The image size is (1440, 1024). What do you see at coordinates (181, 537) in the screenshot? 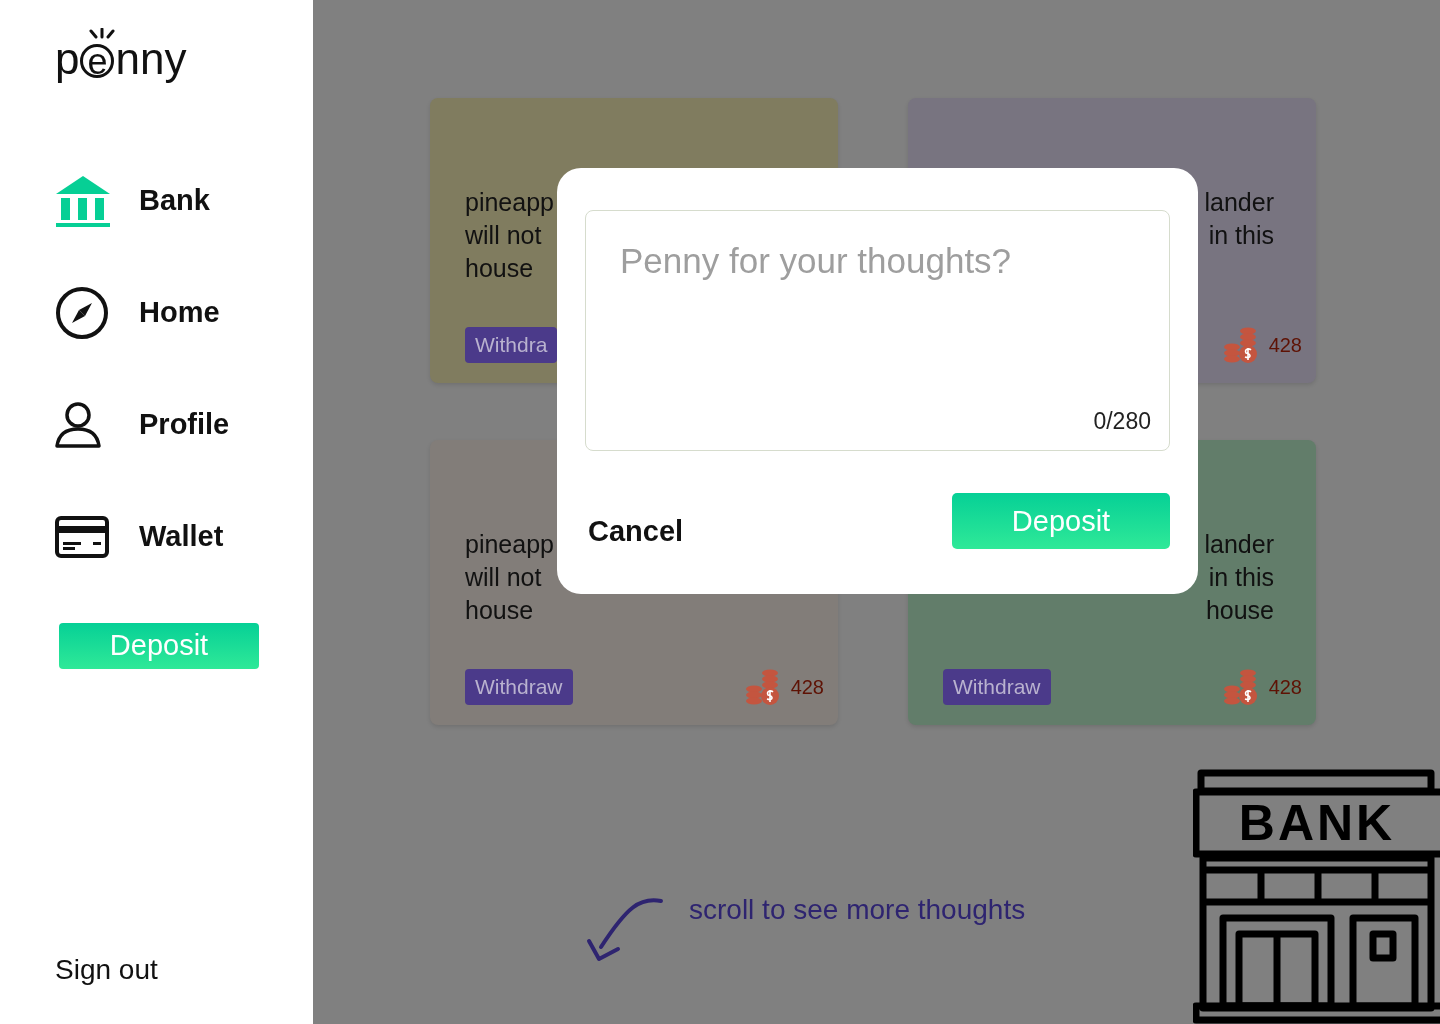
I see `nav-item: Wallet` at bounding box center [181, 537].